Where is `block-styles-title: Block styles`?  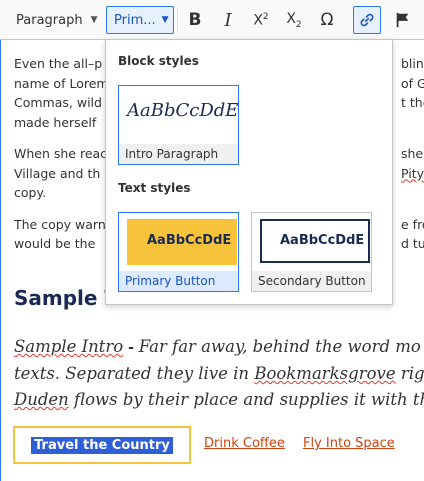 block-styles-title: Block styles is located at coordinates (158, 61).